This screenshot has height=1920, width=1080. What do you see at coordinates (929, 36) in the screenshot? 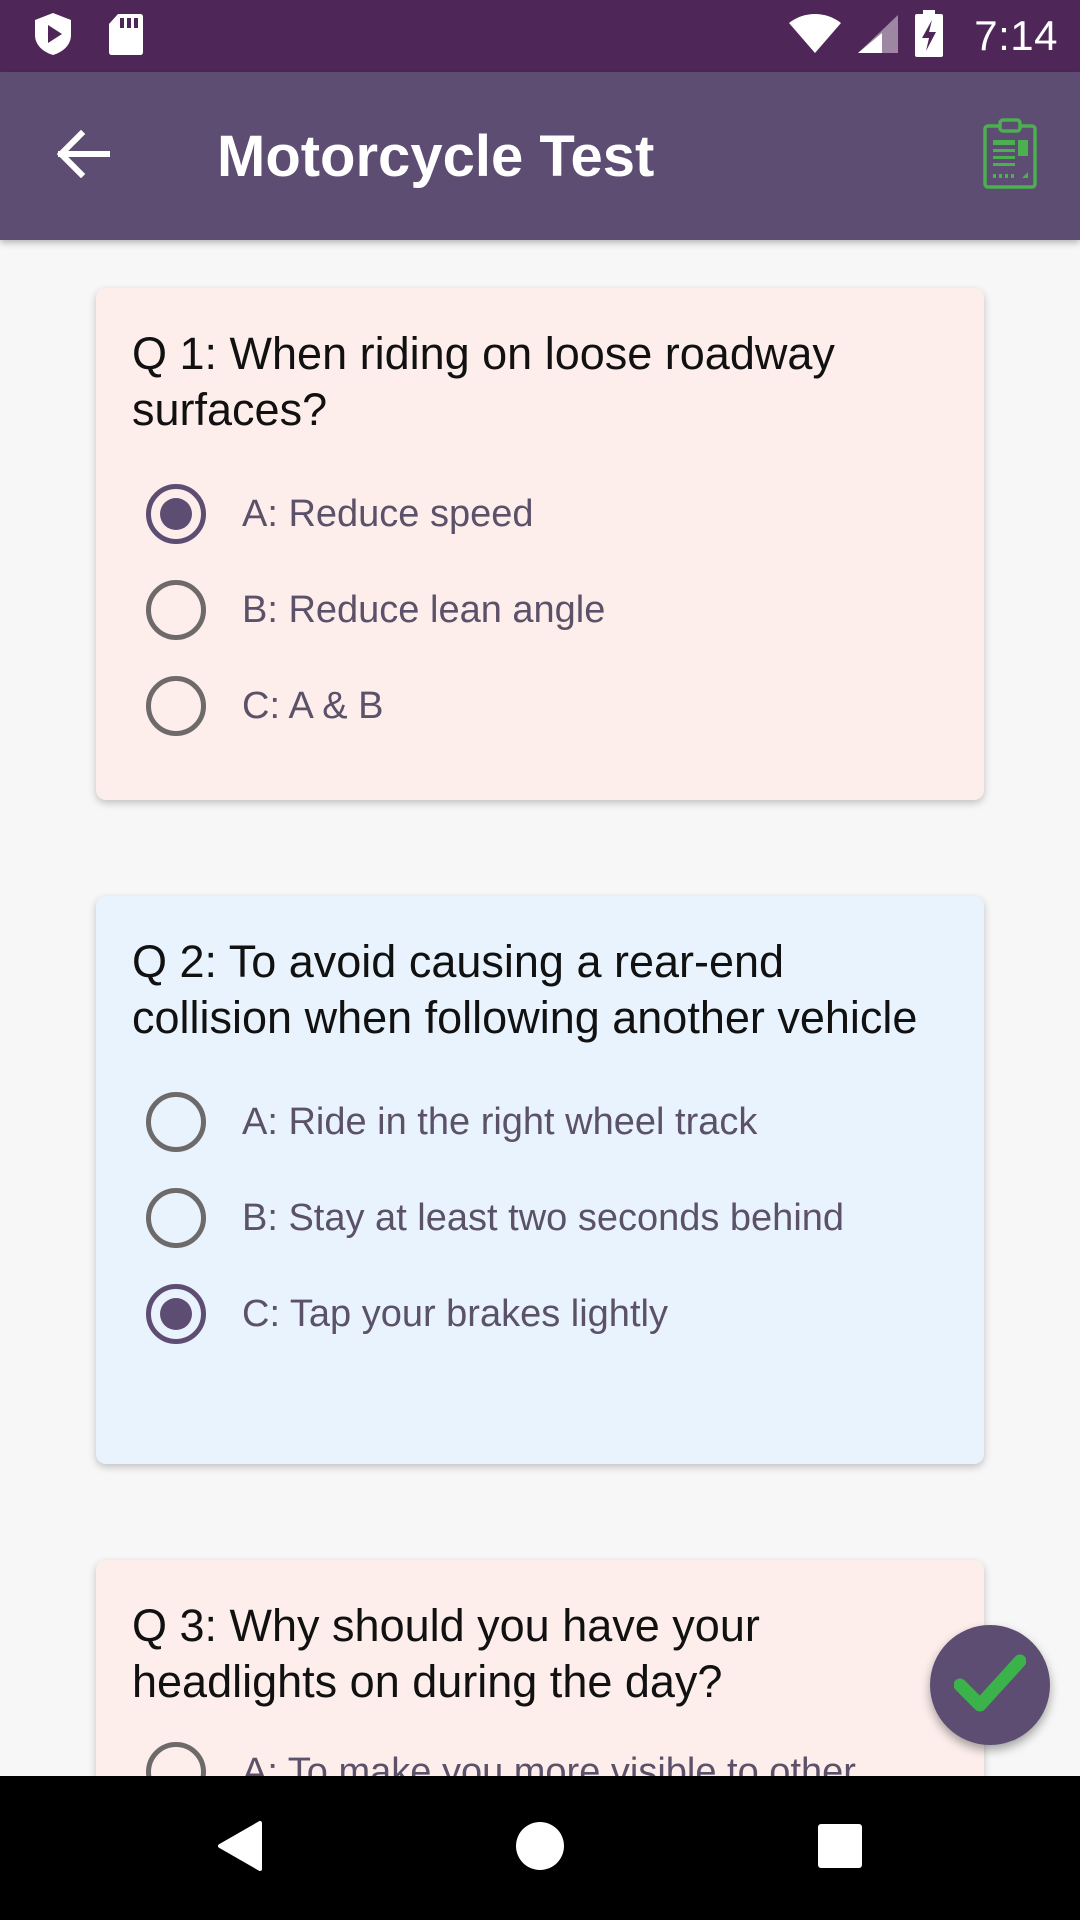
I see `battery-charging-icon` at bounding box center [929, 36].